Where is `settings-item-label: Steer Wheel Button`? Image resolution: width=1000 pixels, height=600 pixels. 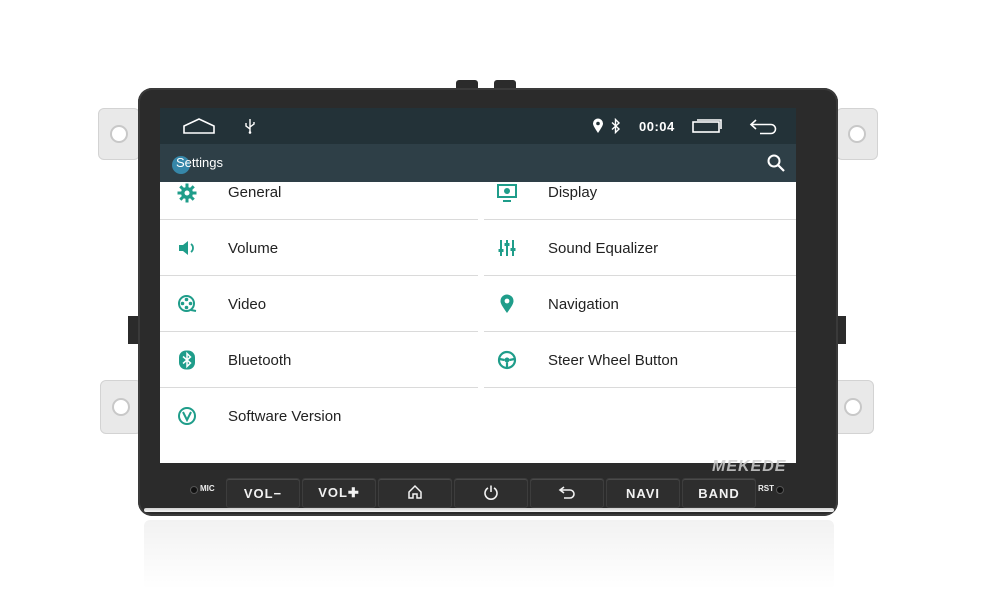
settings-item-label: Steer Wheel Button is located at coordinates (613, 360).